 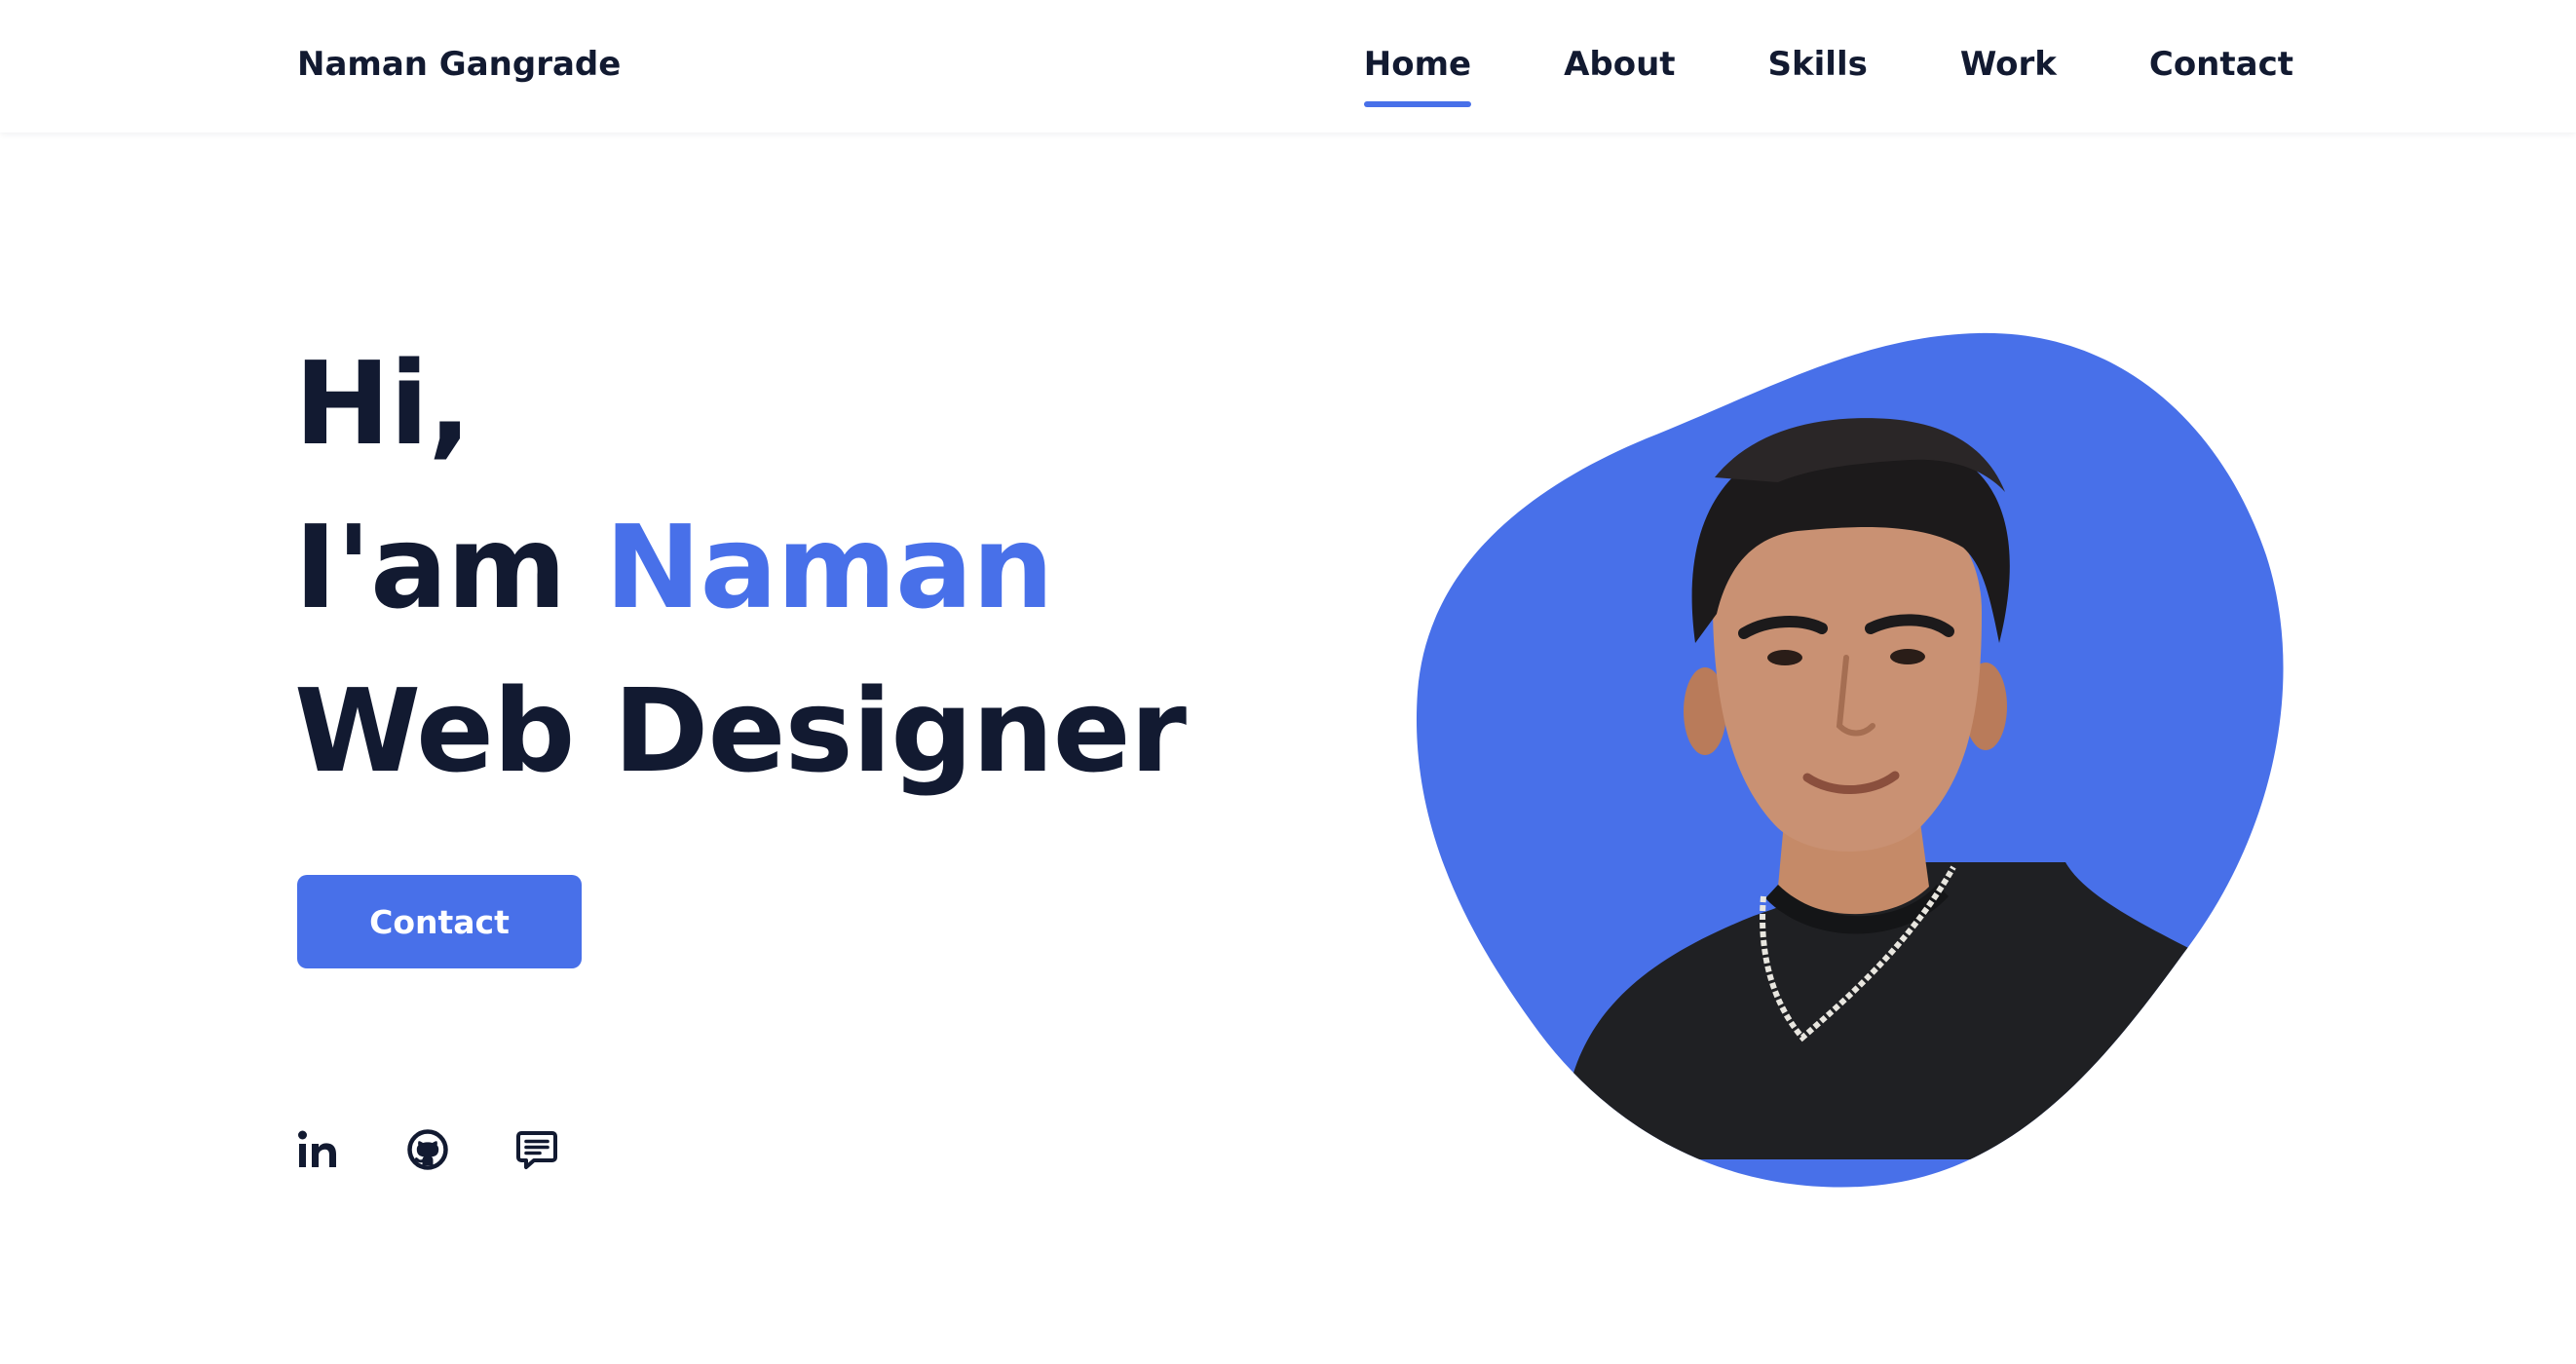 What do you see at coordinates (536, 1149) in the screenshot?
I see `message-icon` at bounding box center [536, 1149].